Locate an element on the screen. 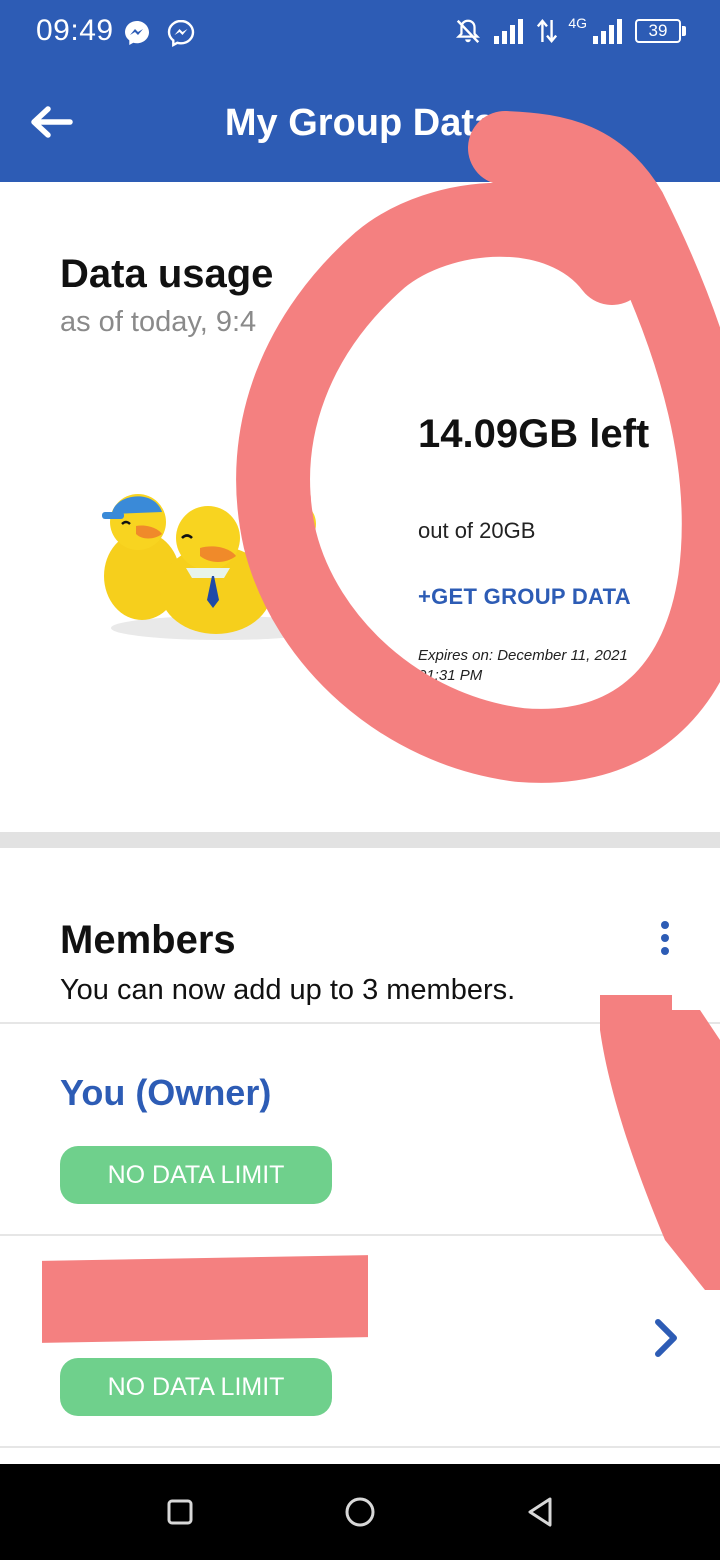  expiry-date: Expires on: December 11, 2021 01:31 PM is located at coordinates (523, 665).